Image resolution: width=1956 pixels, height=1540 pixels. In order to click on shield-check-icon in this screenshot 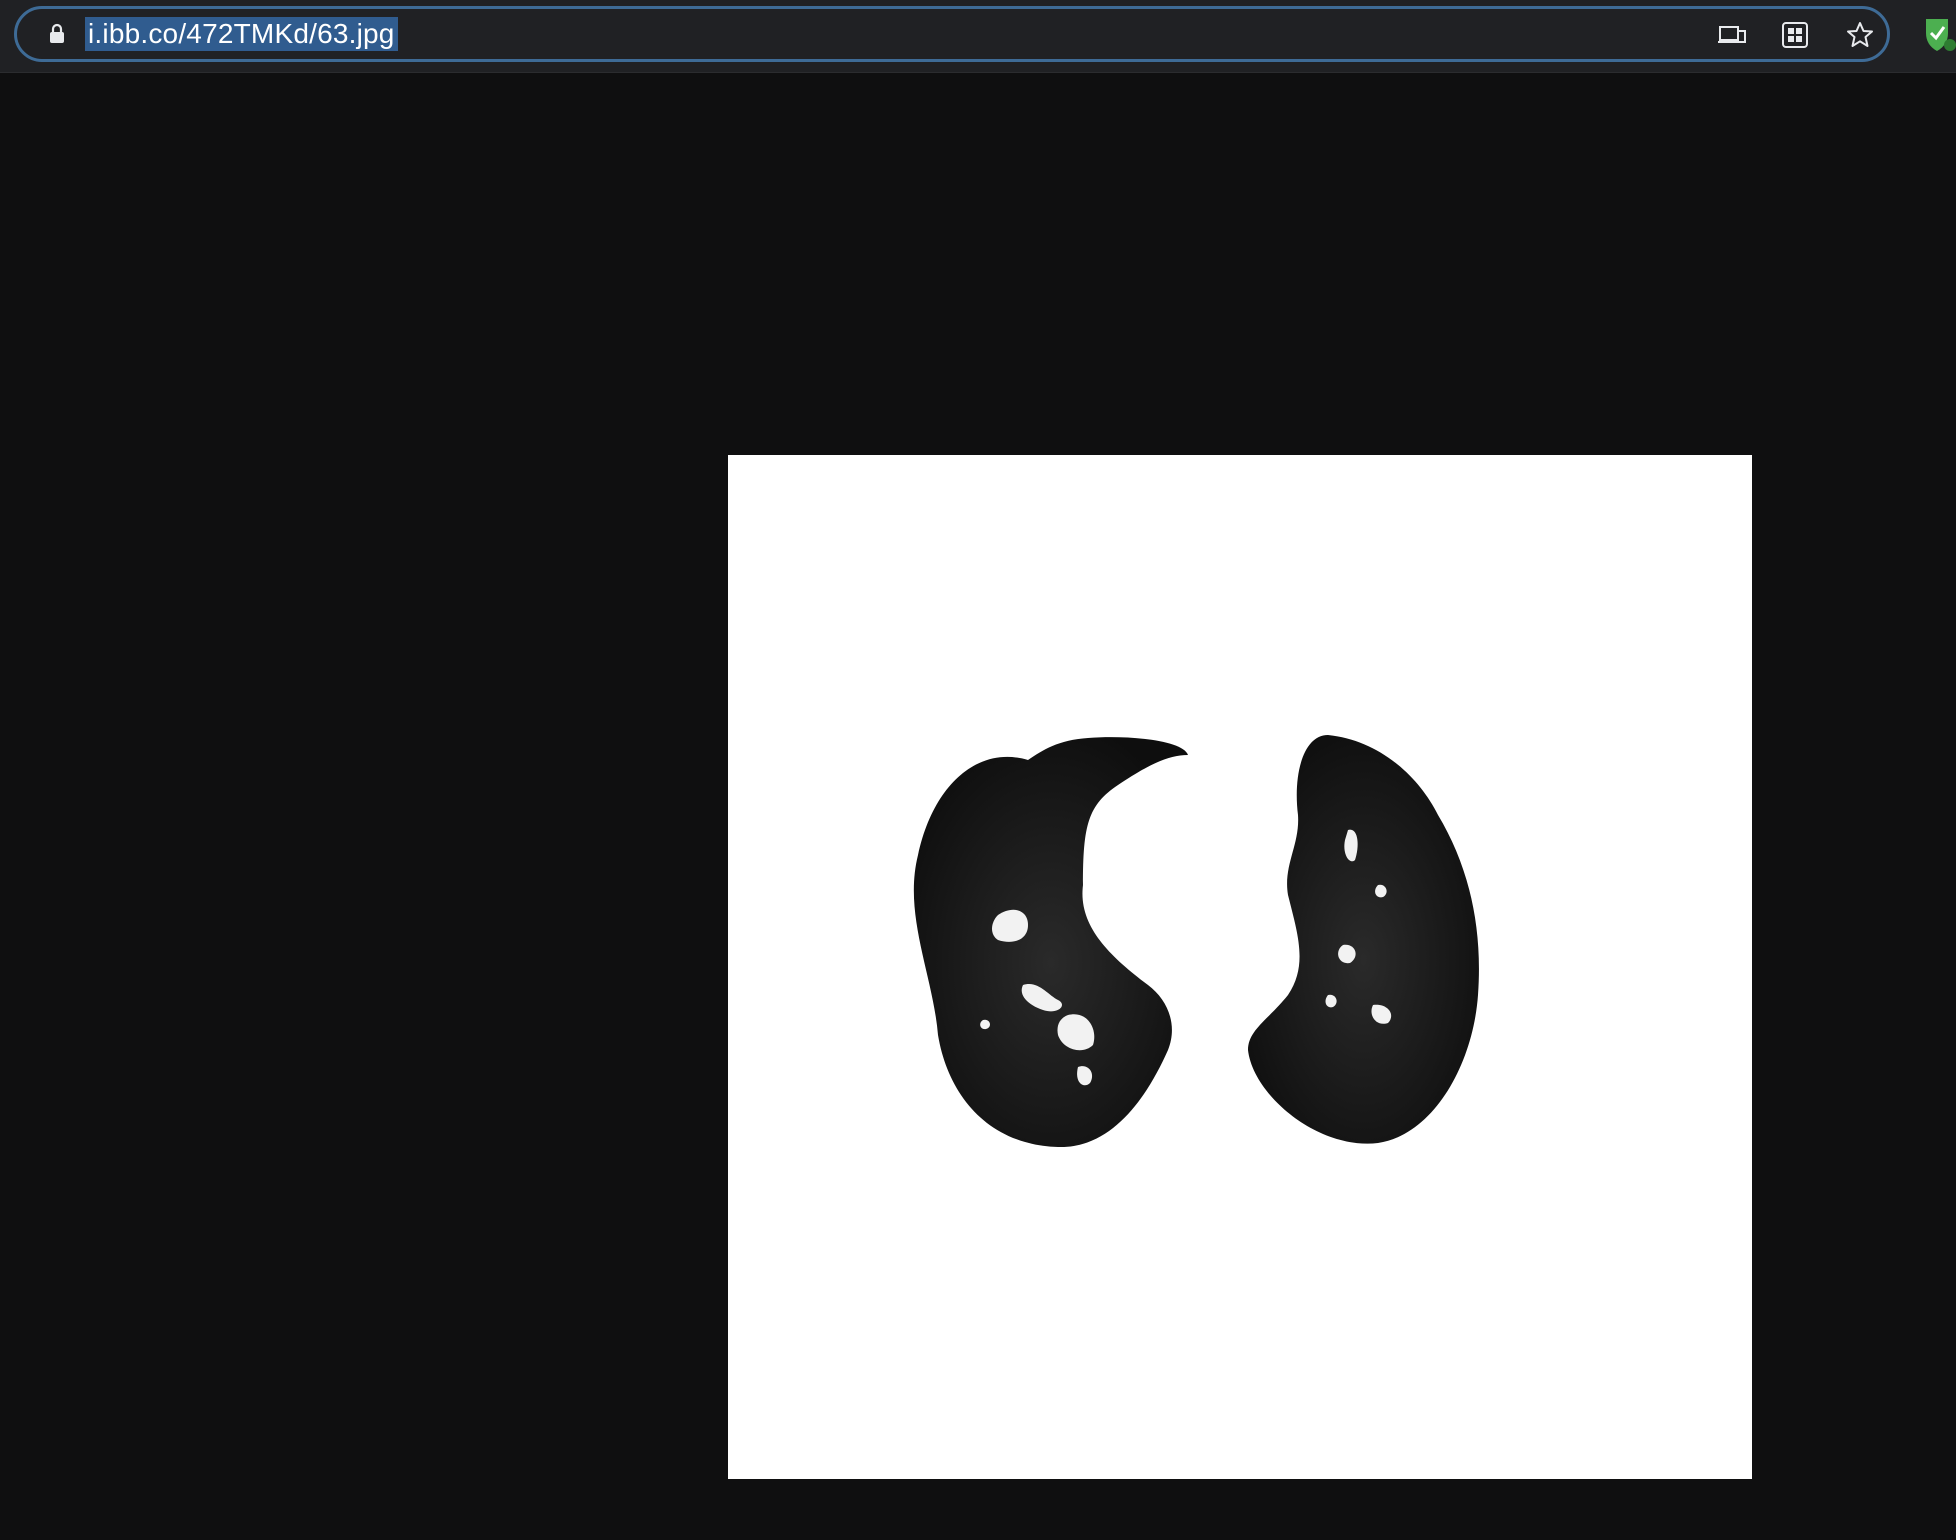, I will do `click(1939, 34)`.